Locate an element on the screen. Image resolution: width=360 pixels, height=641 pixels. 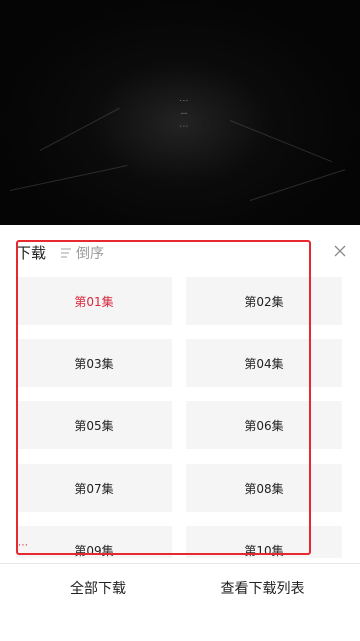
episode-tile: 第08集 is located at coordinates (264, 488).